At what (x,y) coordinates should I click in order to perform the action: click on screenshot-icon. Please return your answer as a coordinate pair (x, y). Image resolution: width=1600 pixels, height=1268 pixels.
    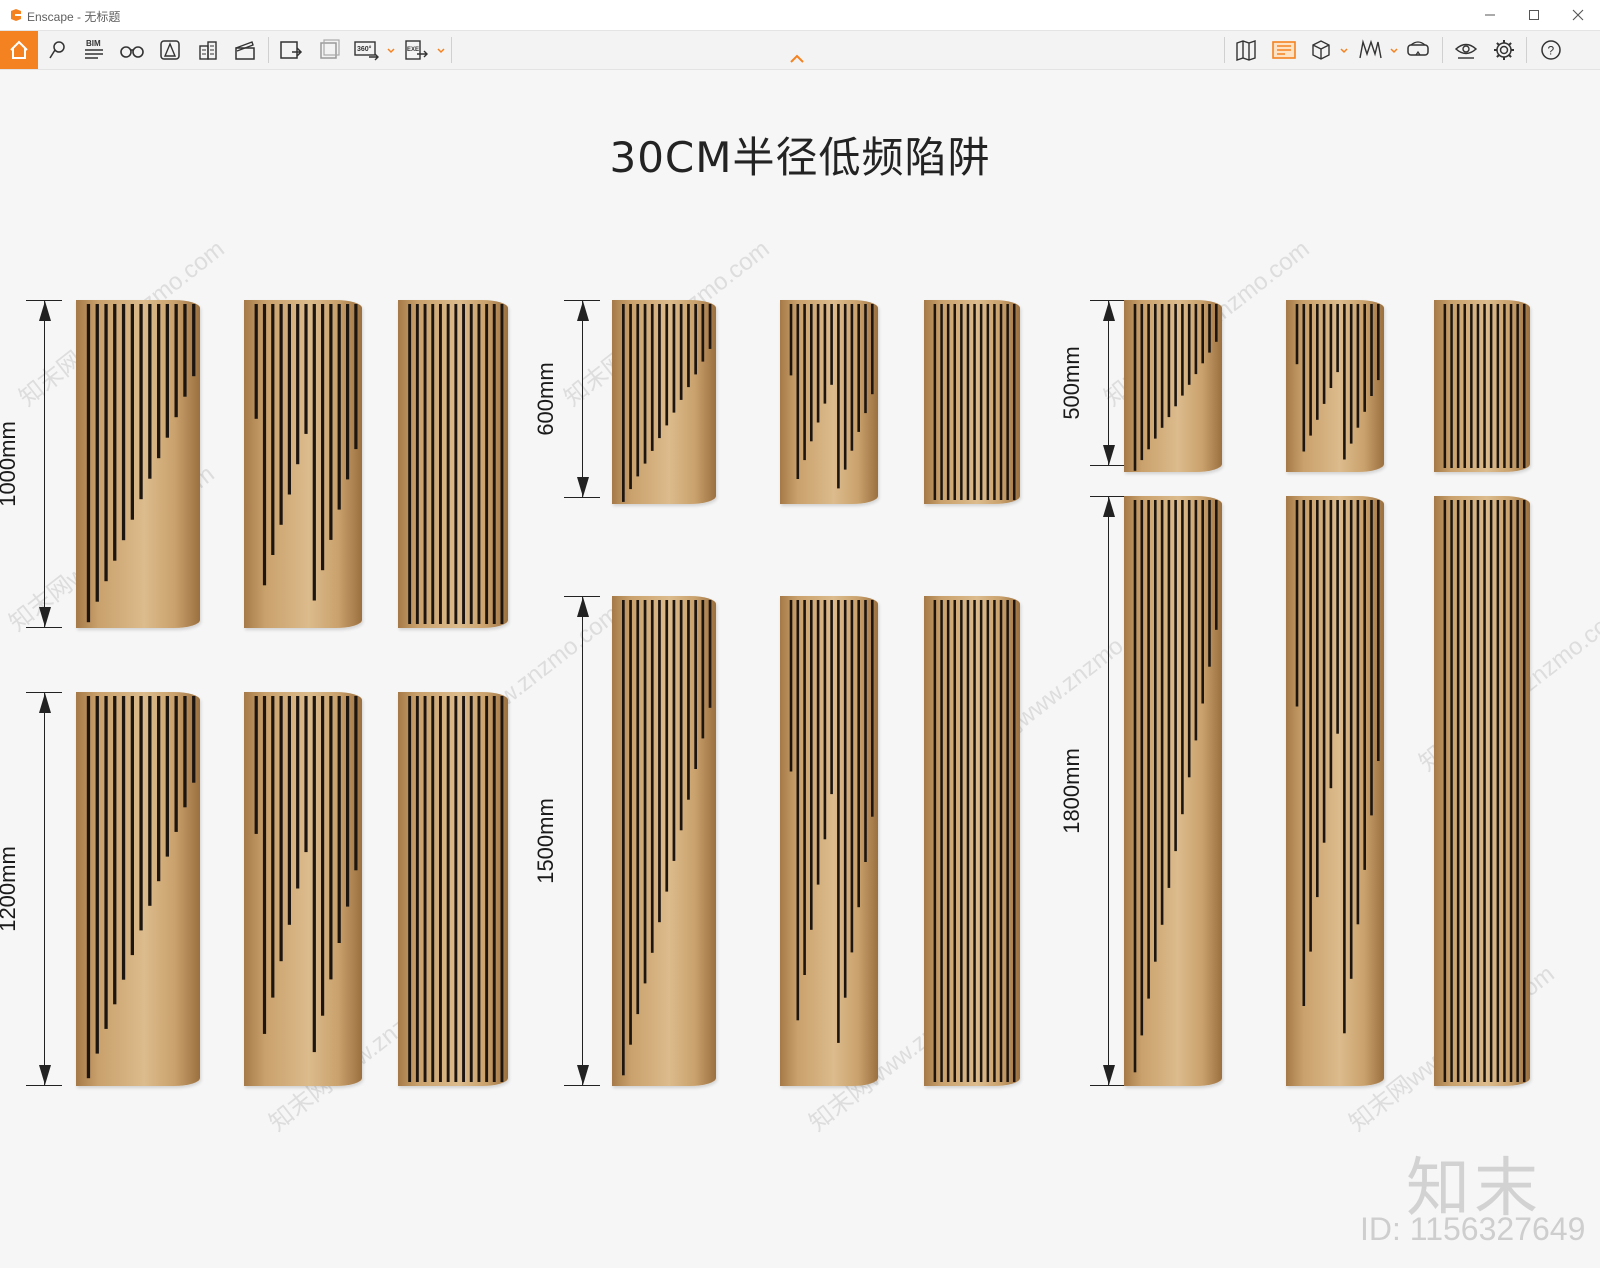
    Looking at the image, I should click on (291, 50).